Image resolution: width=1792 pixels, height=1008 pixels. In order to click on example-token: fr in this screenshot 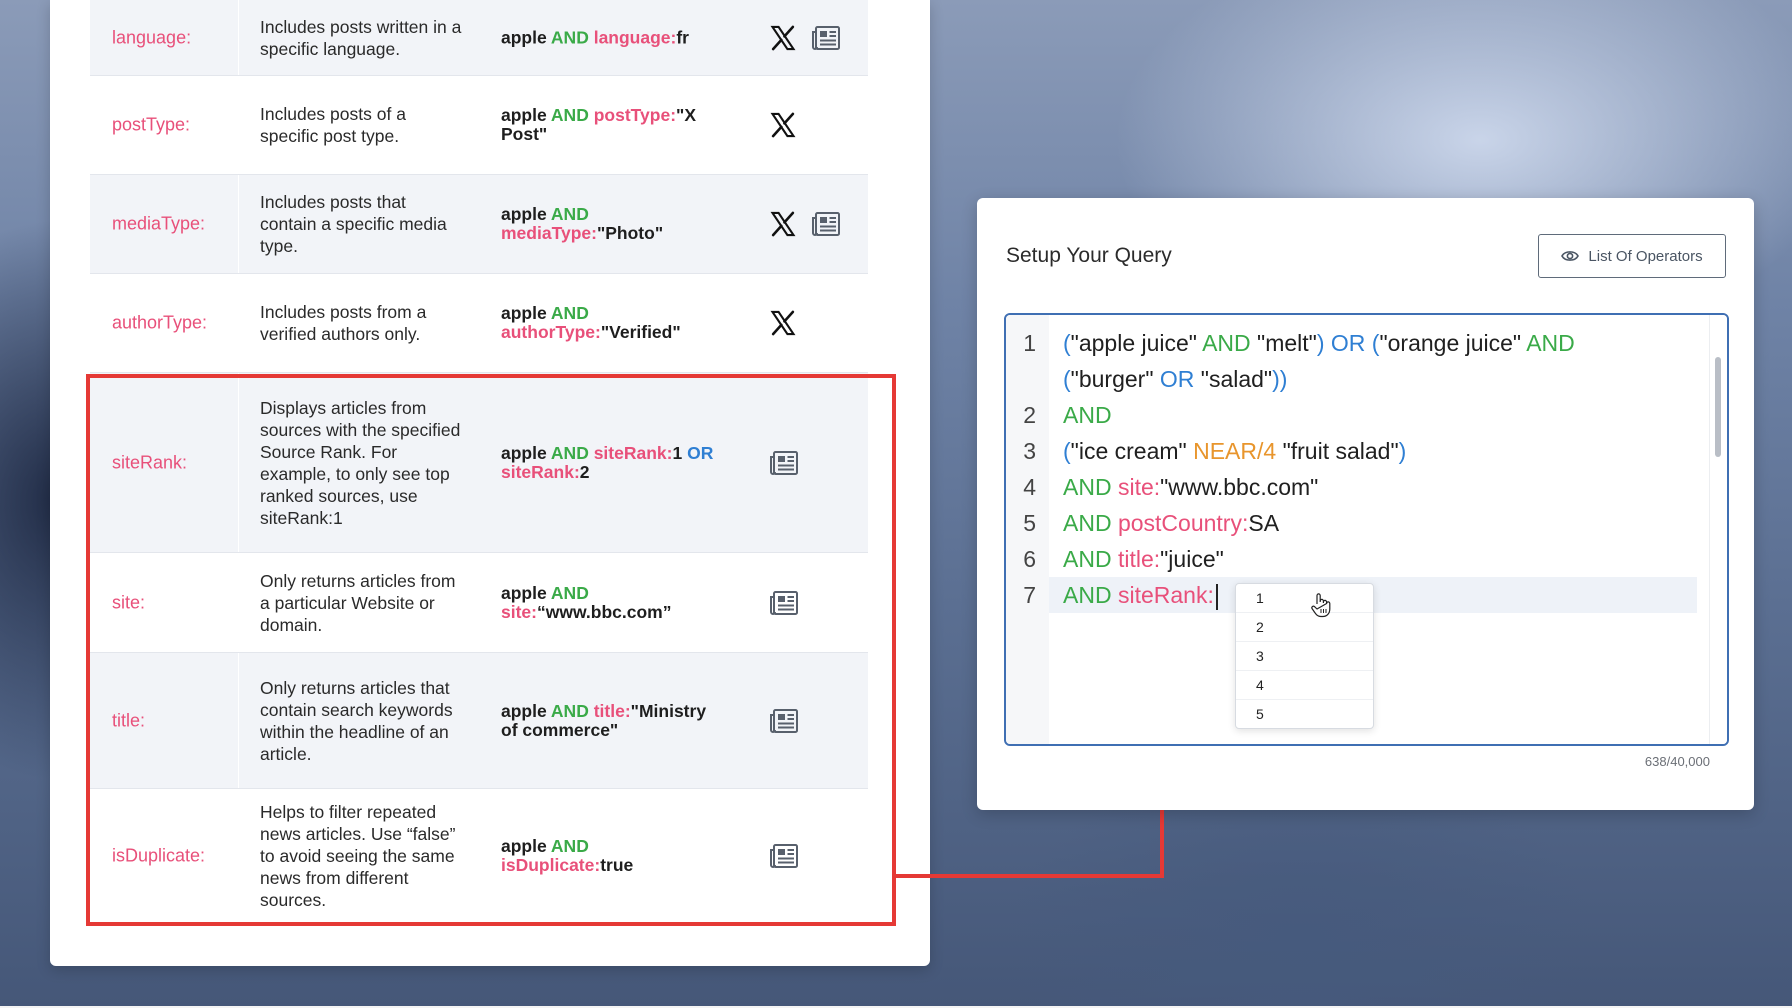, I will do `click(682, 37)`.